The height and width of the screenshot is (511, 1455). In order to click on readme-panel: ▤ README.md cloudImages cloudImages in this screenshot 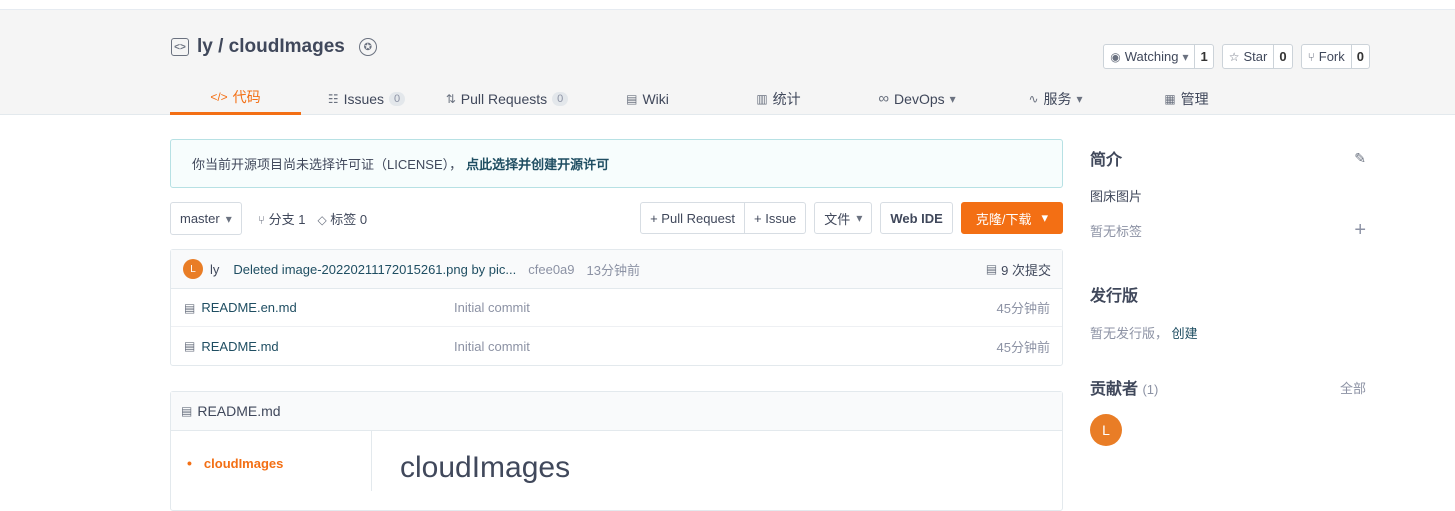, I will do `click(616, 451)`.